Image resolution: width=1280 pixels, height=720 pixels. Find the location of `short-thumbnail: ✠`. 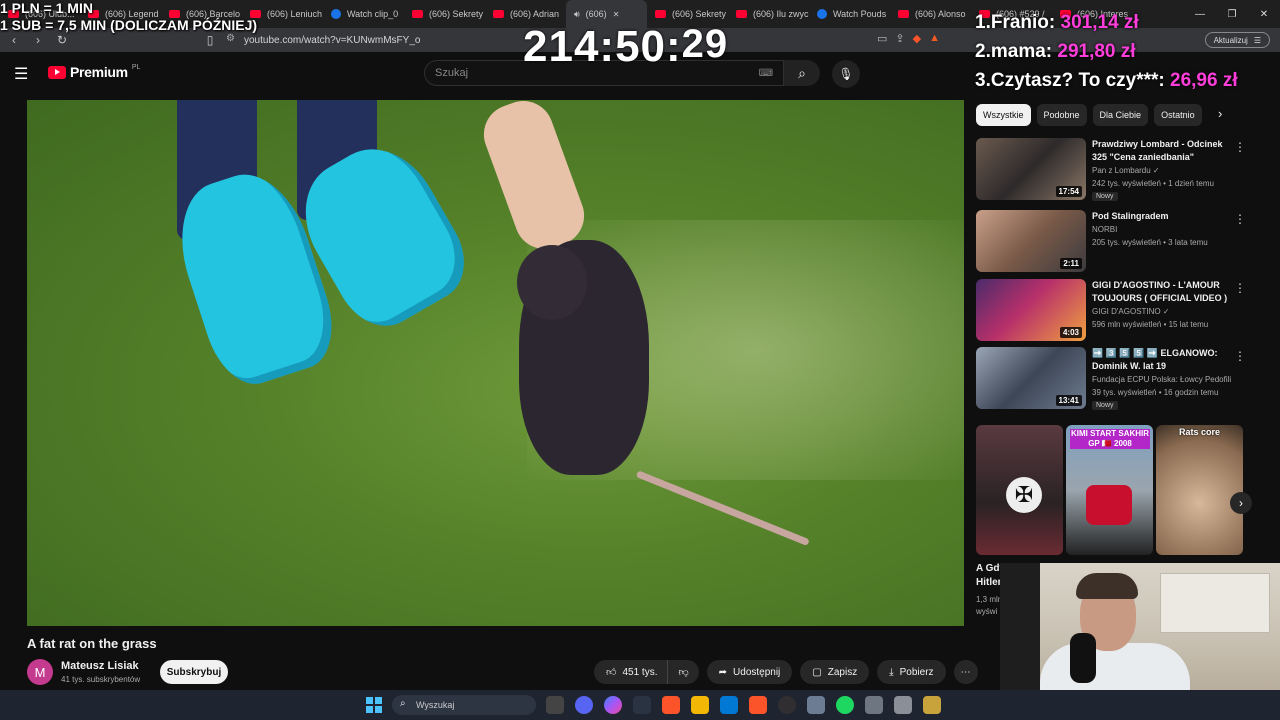

short-thumbnail: ✠ is located at coordinates (1019, 490).